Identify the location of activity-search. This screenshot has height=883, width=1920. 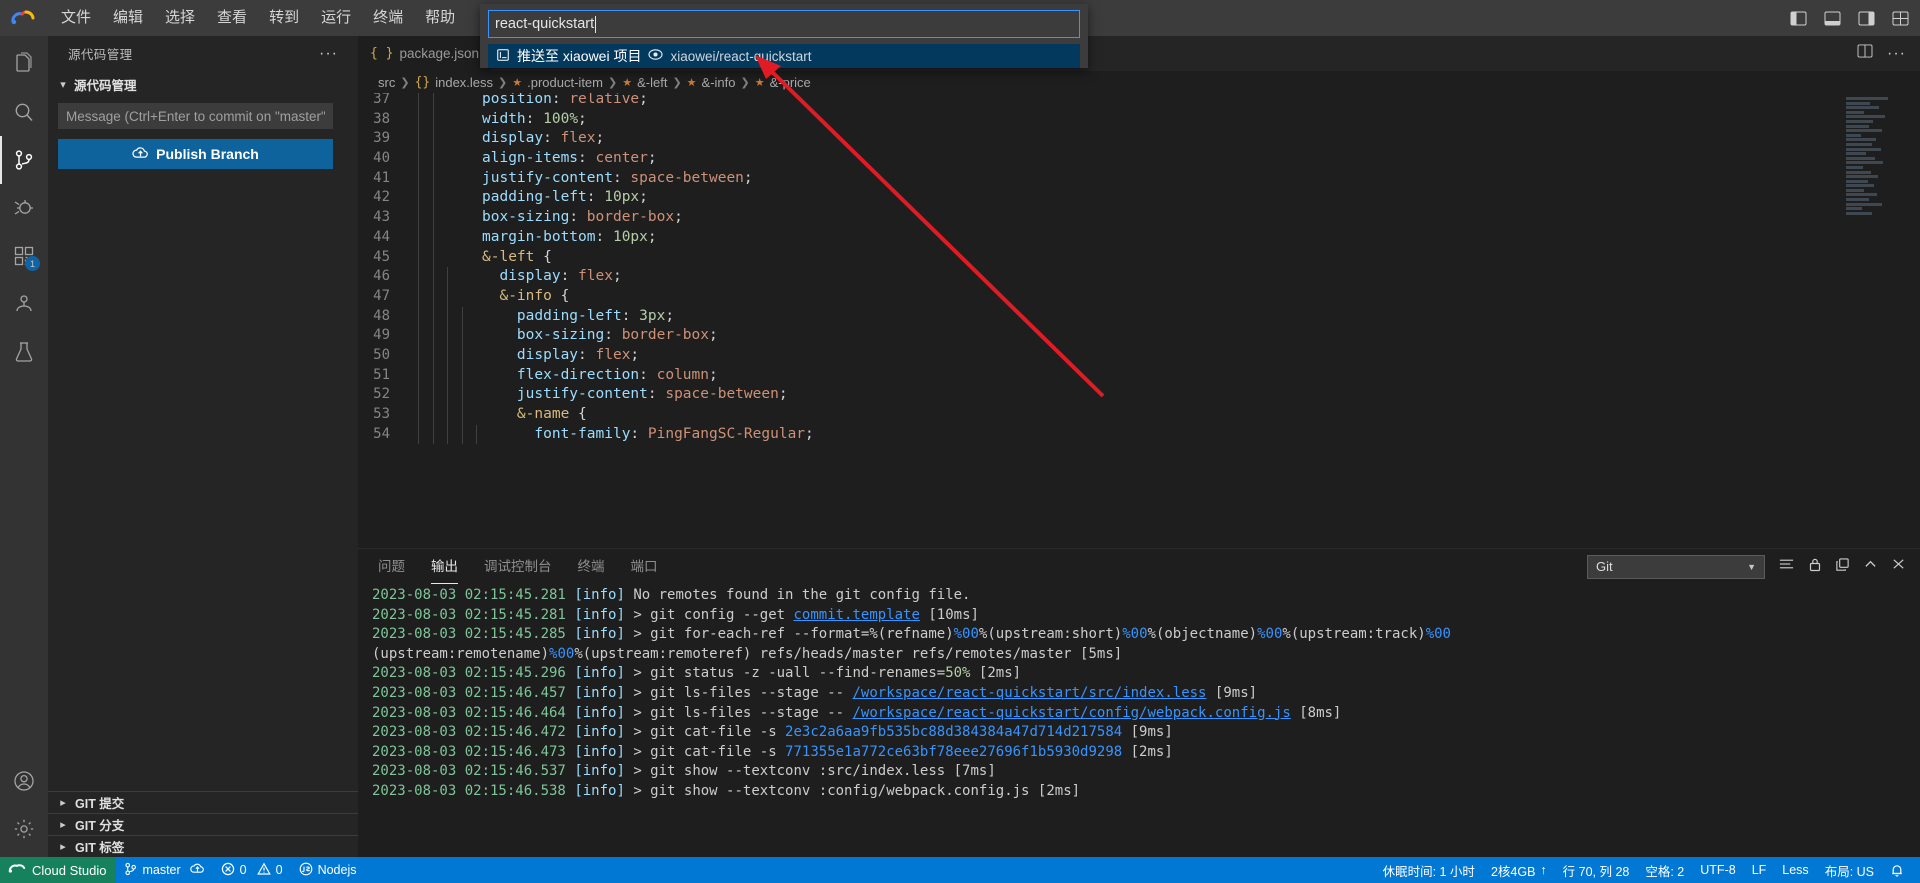
(24, 112).